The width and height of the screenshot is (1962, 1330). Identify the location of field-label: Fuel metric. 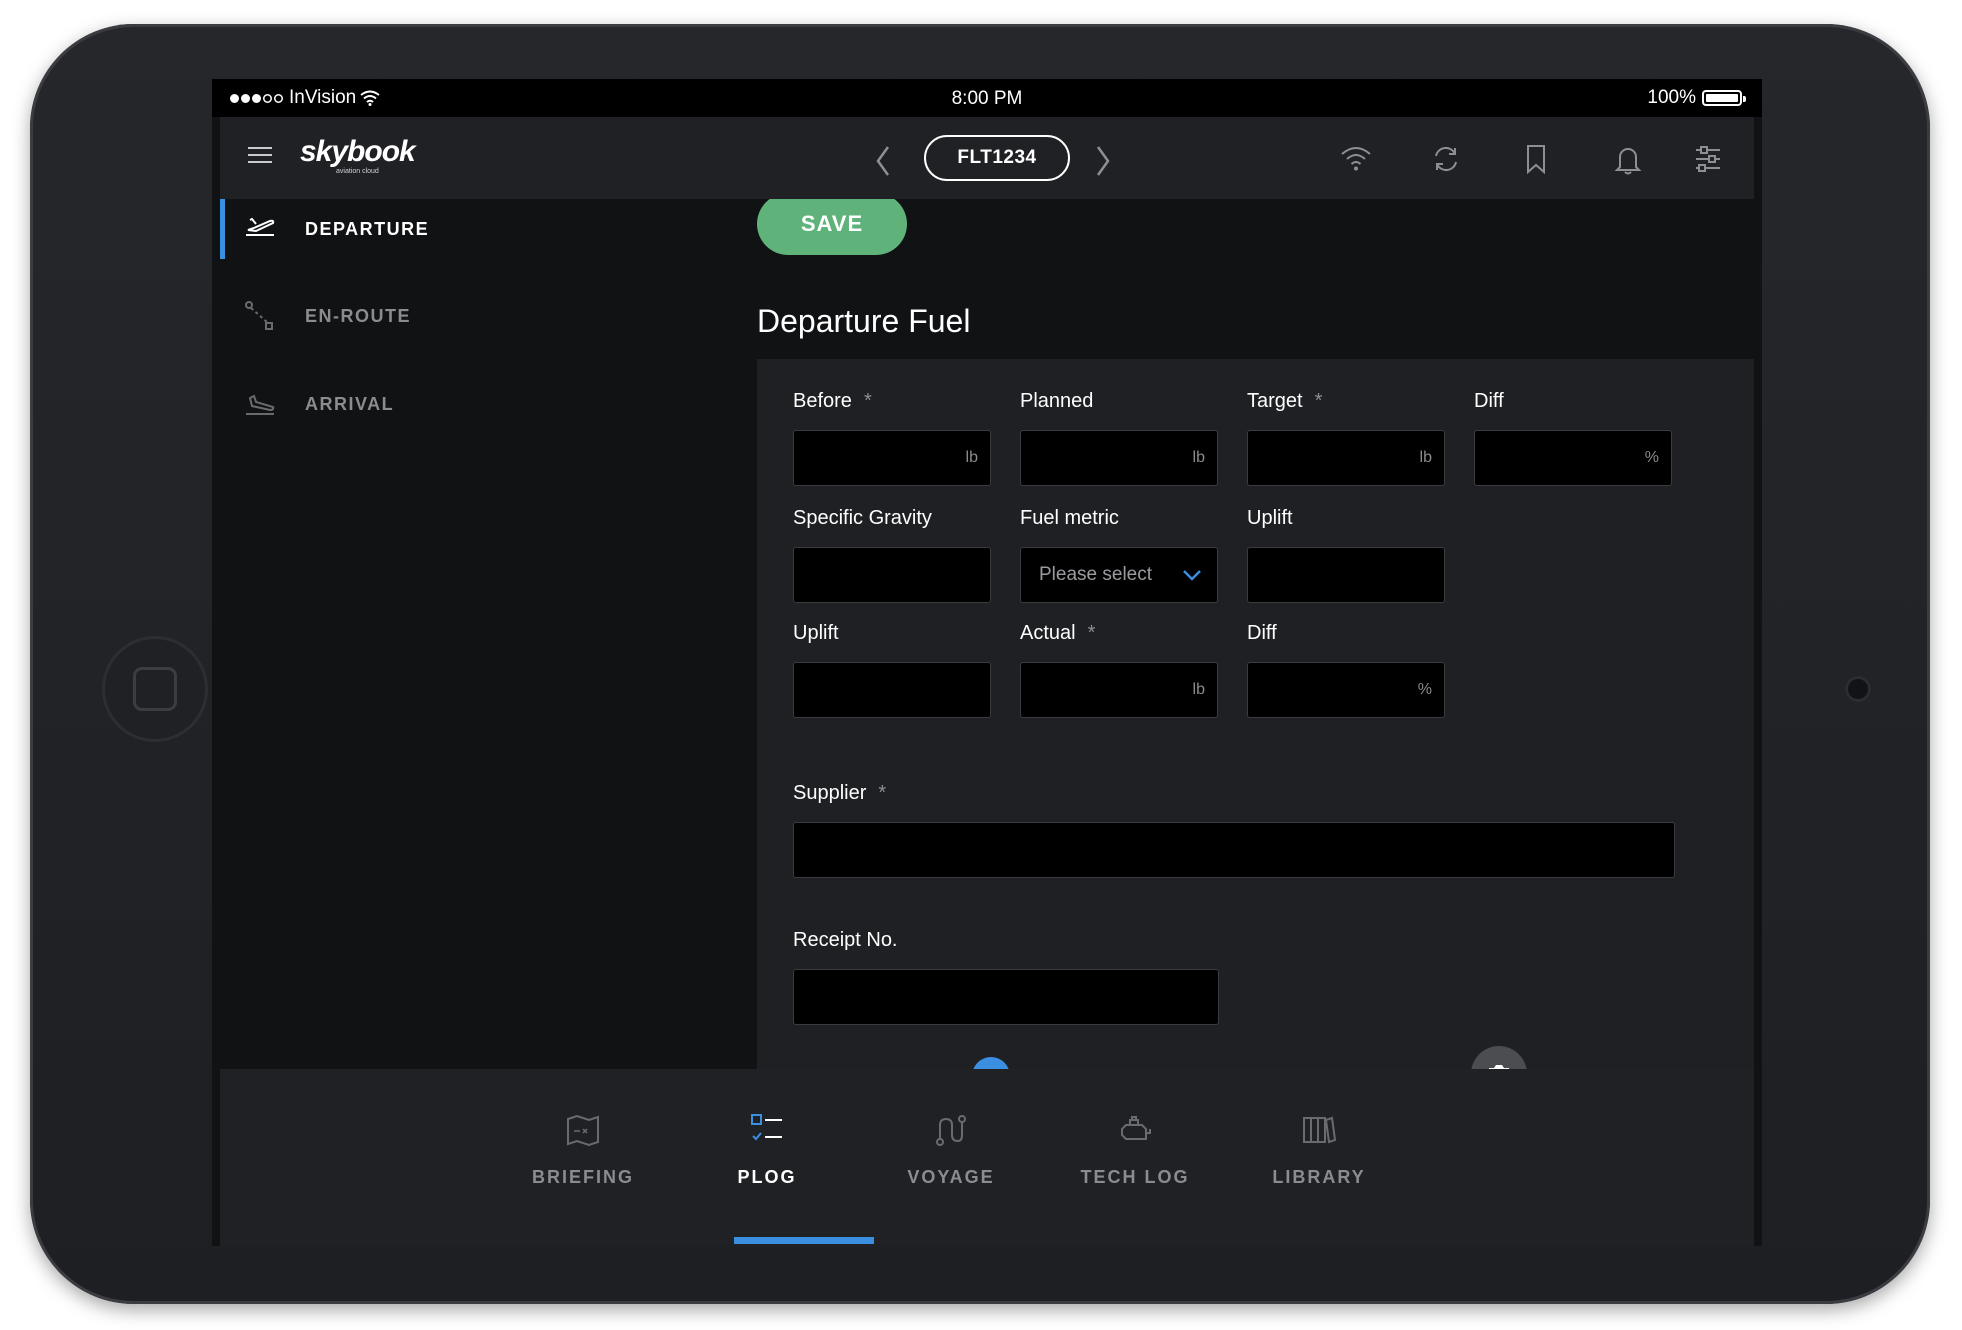
(1069, 517).